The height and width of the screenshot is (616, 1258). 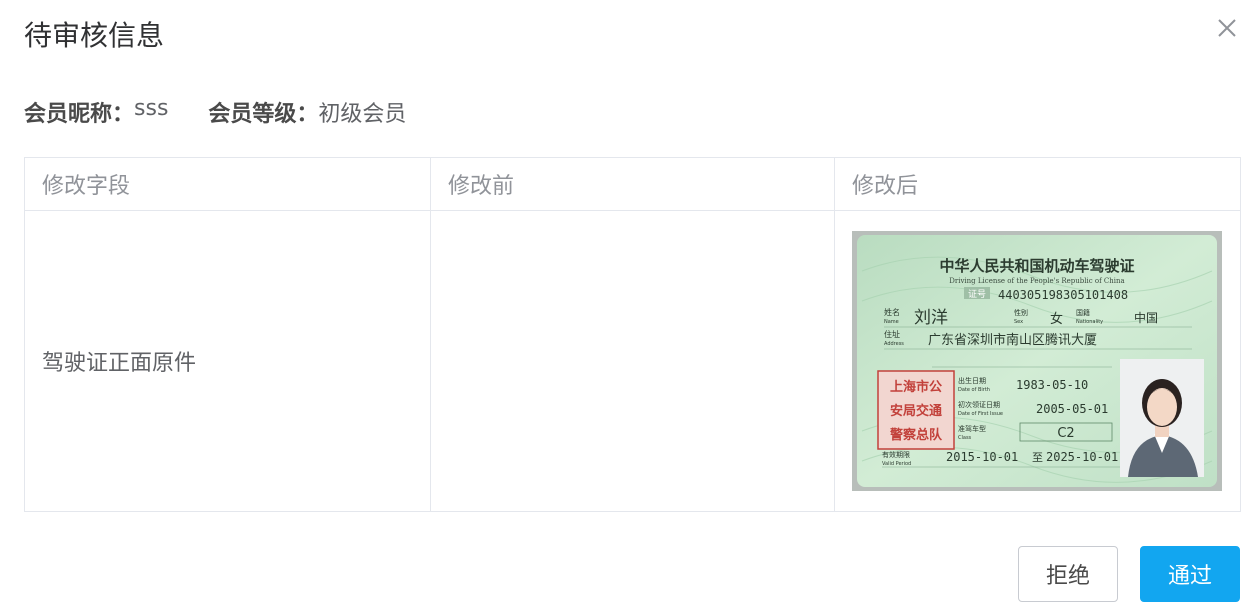 I want to click on license-valid-from: 2015-10-01, so click(x=982, y=457).